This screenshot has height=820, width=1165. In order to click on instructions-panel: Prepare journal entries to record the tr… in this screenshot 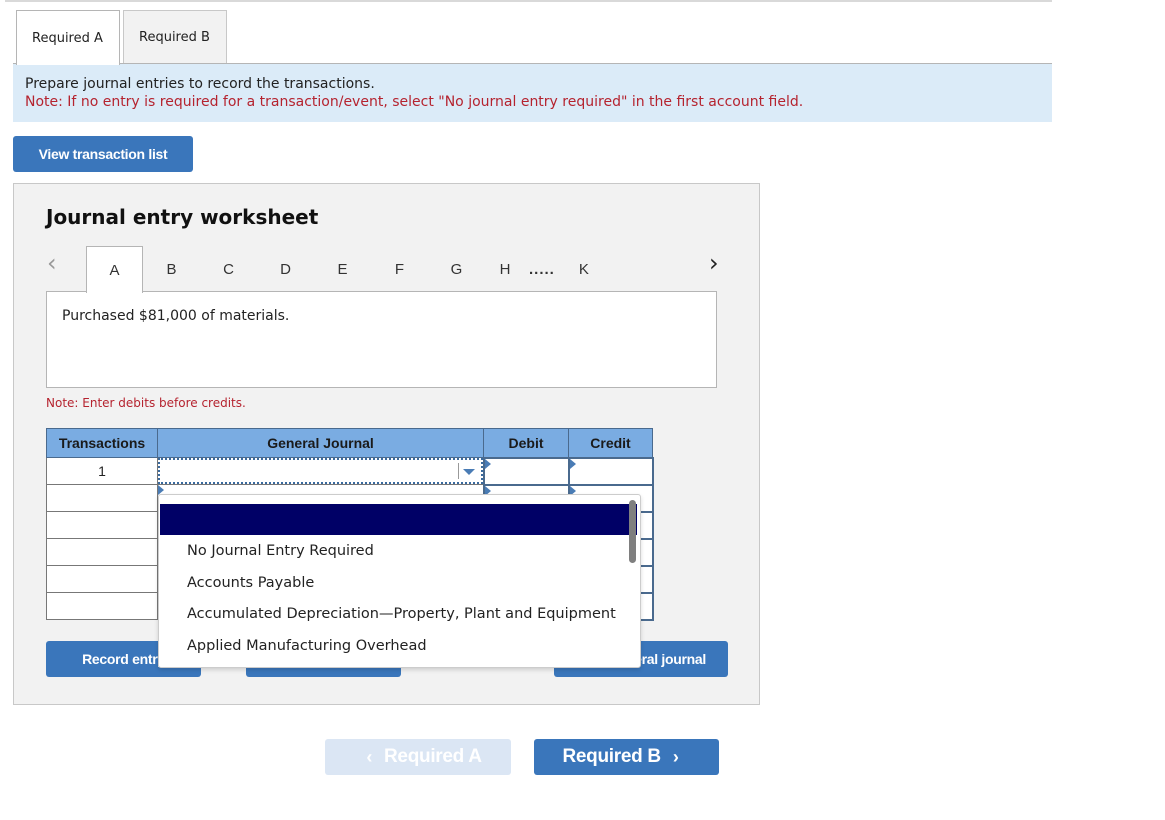, I will do `click(532, 93)`.